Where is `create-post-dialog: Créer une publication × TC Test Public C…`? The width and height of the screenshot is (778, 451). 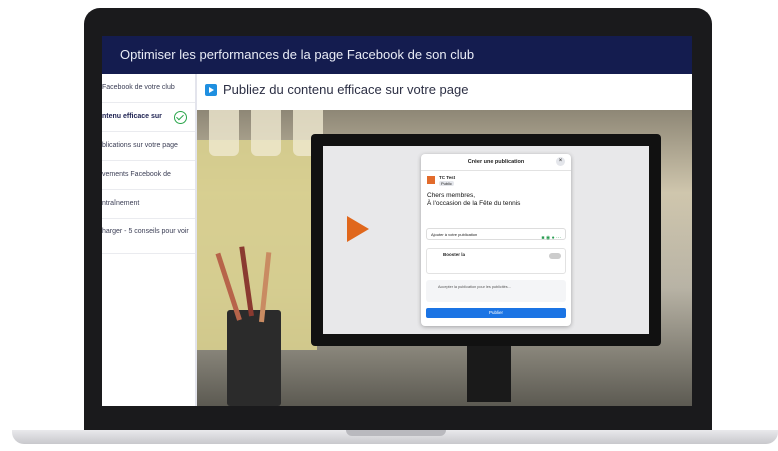
create-post-dialog: Créer une publication × TC Test Public C… is located at coordinates (496, 240).